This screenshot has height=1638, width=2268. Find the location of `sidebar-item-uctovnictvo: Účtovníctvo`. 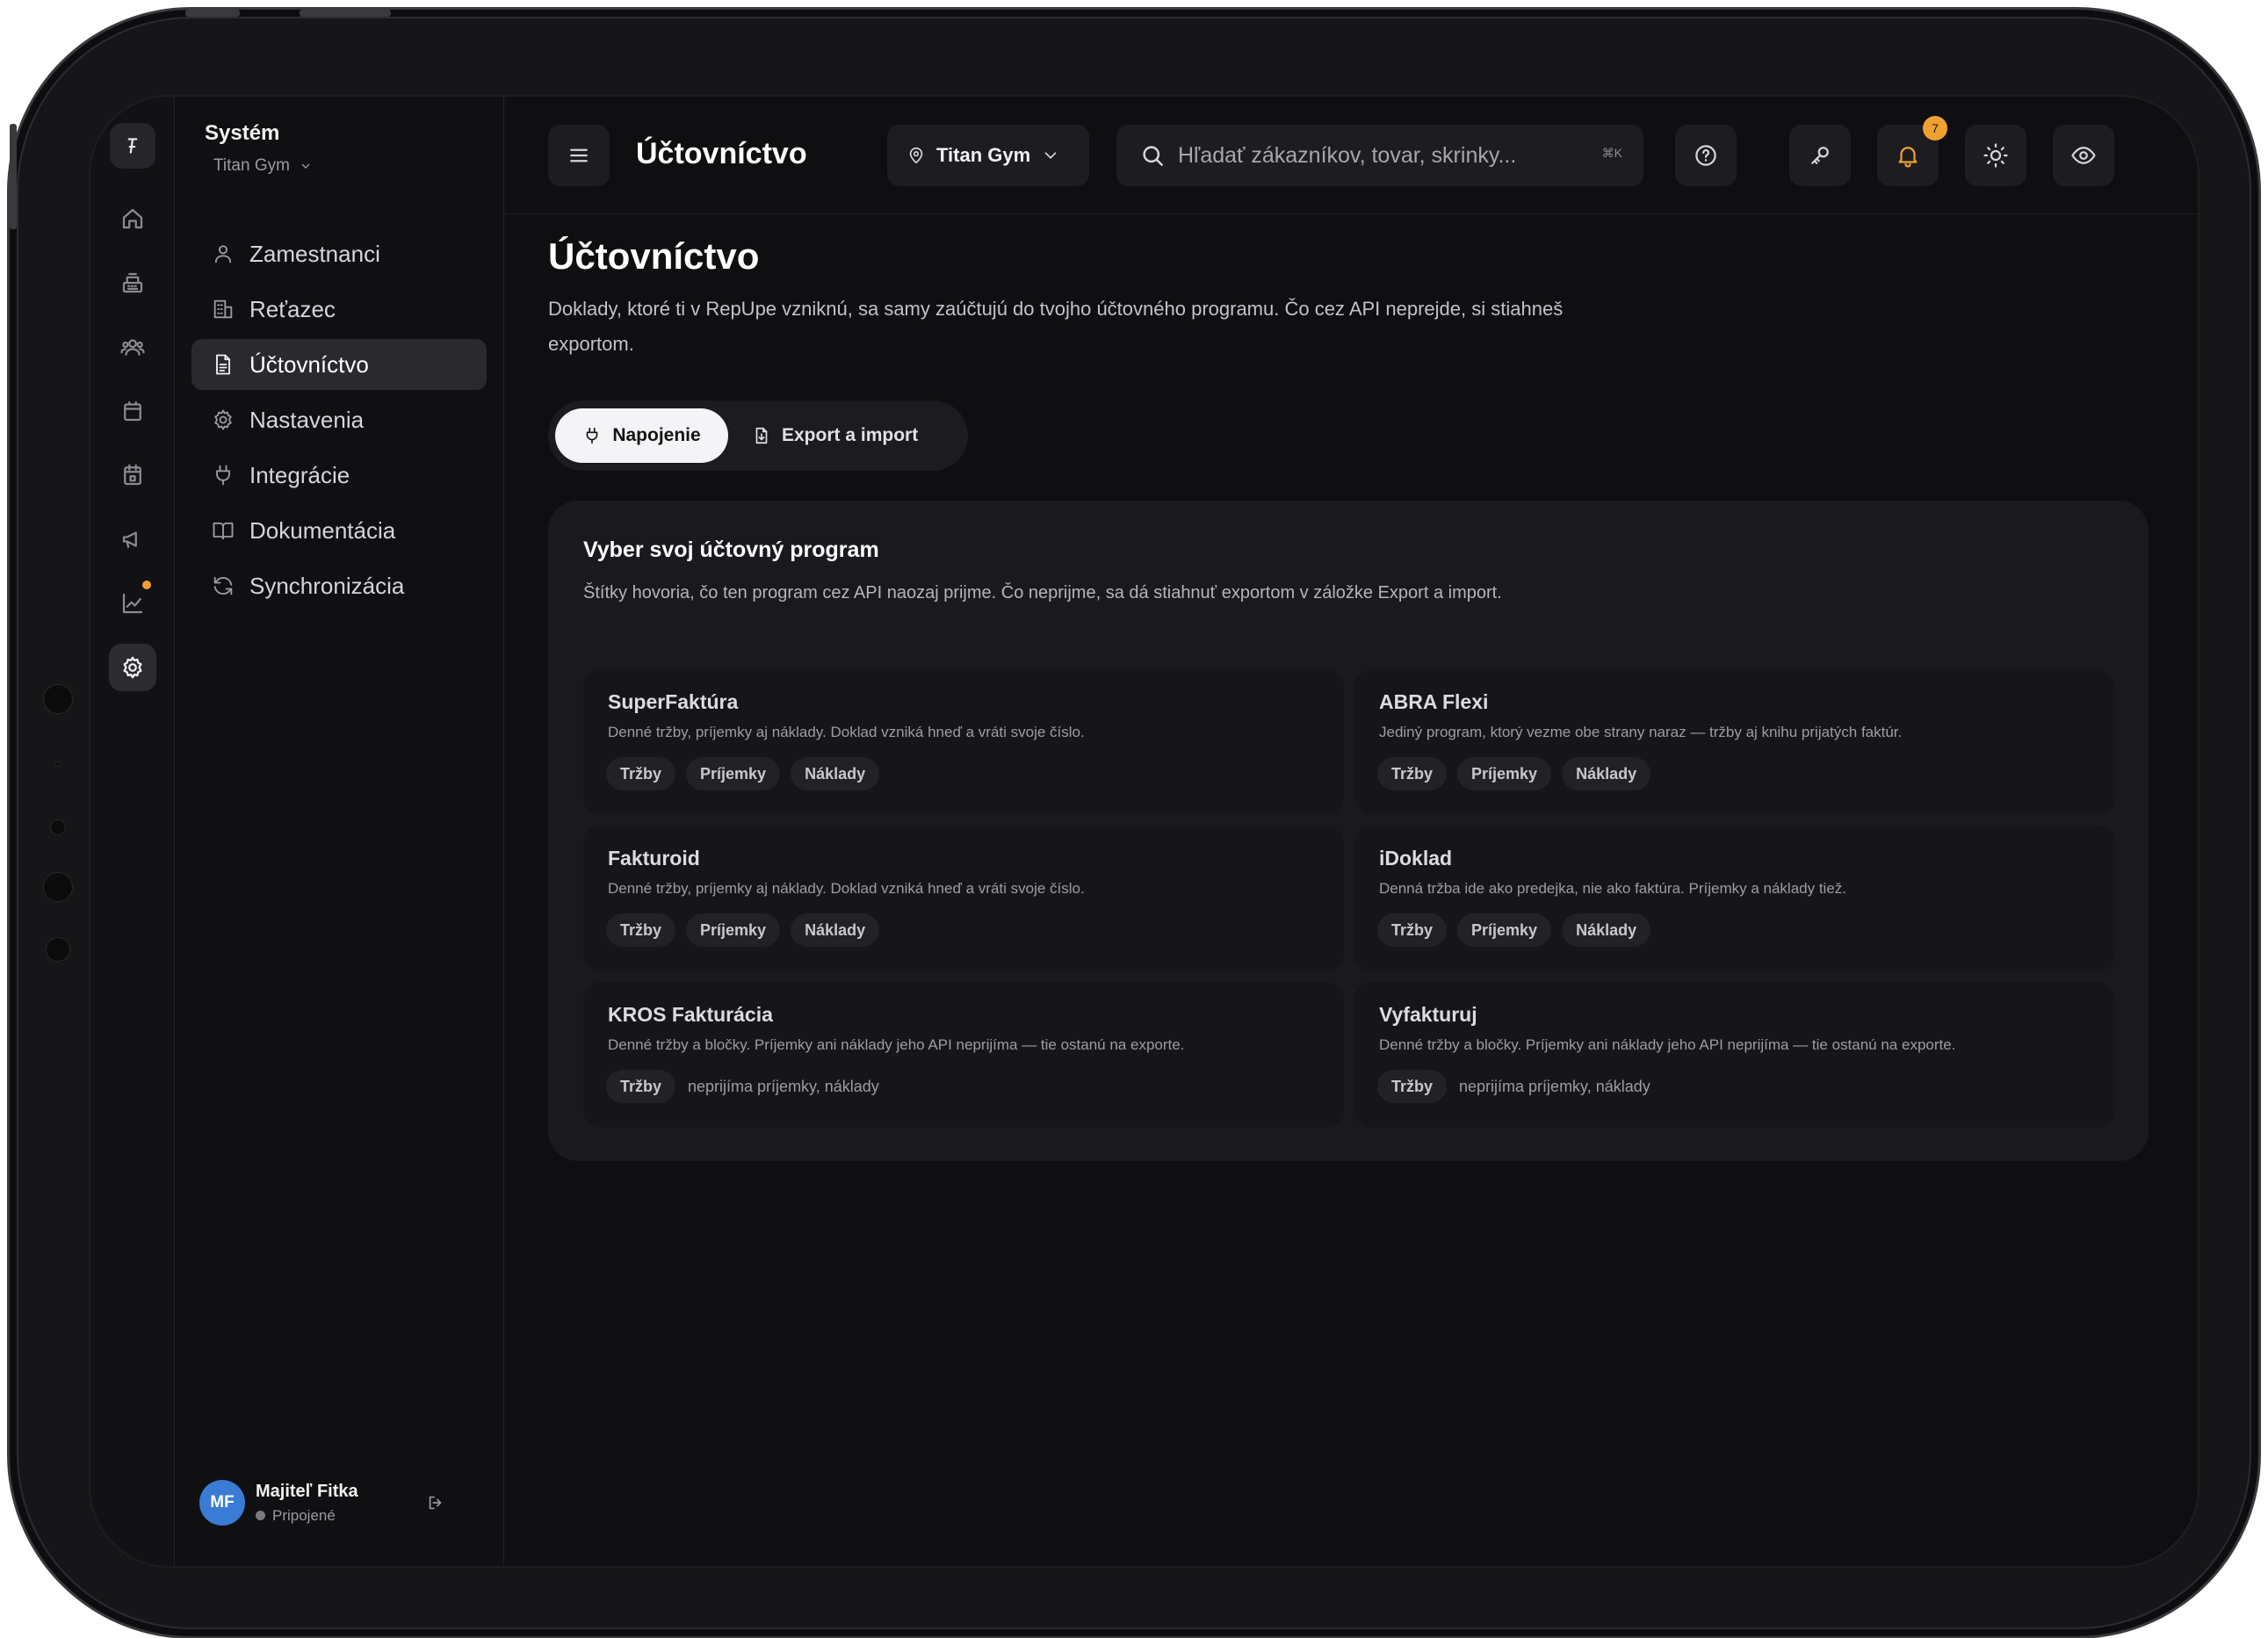

sidebar-item-uctovnictvo: Účtovníctvo is located at coordinates (339, 364).